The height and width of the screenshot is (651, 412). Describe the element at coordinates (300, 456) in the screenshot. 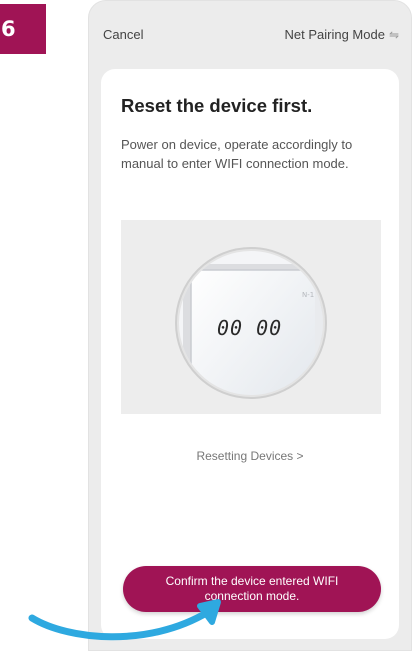

I see `chevron-right-icon: >` at that location.